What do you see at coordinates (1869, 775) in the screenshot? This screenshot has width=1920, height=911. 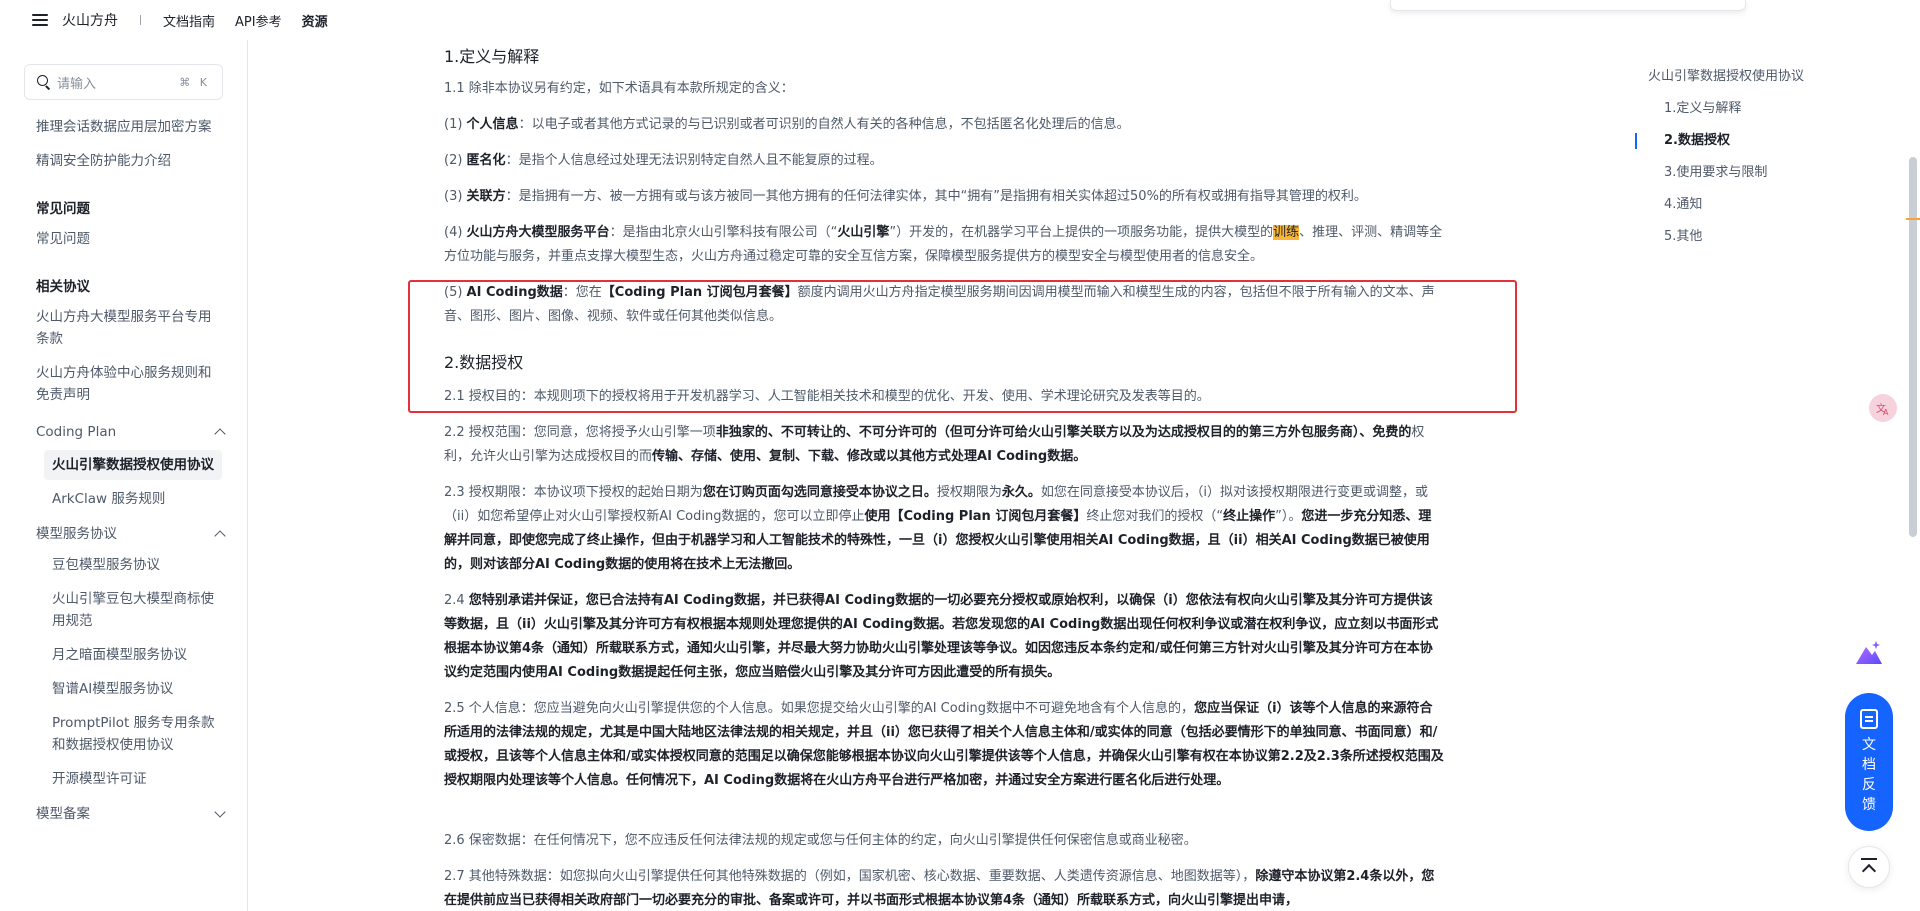 I see `feedback-label: 文档反馈` at bounding box center [1869, 775].